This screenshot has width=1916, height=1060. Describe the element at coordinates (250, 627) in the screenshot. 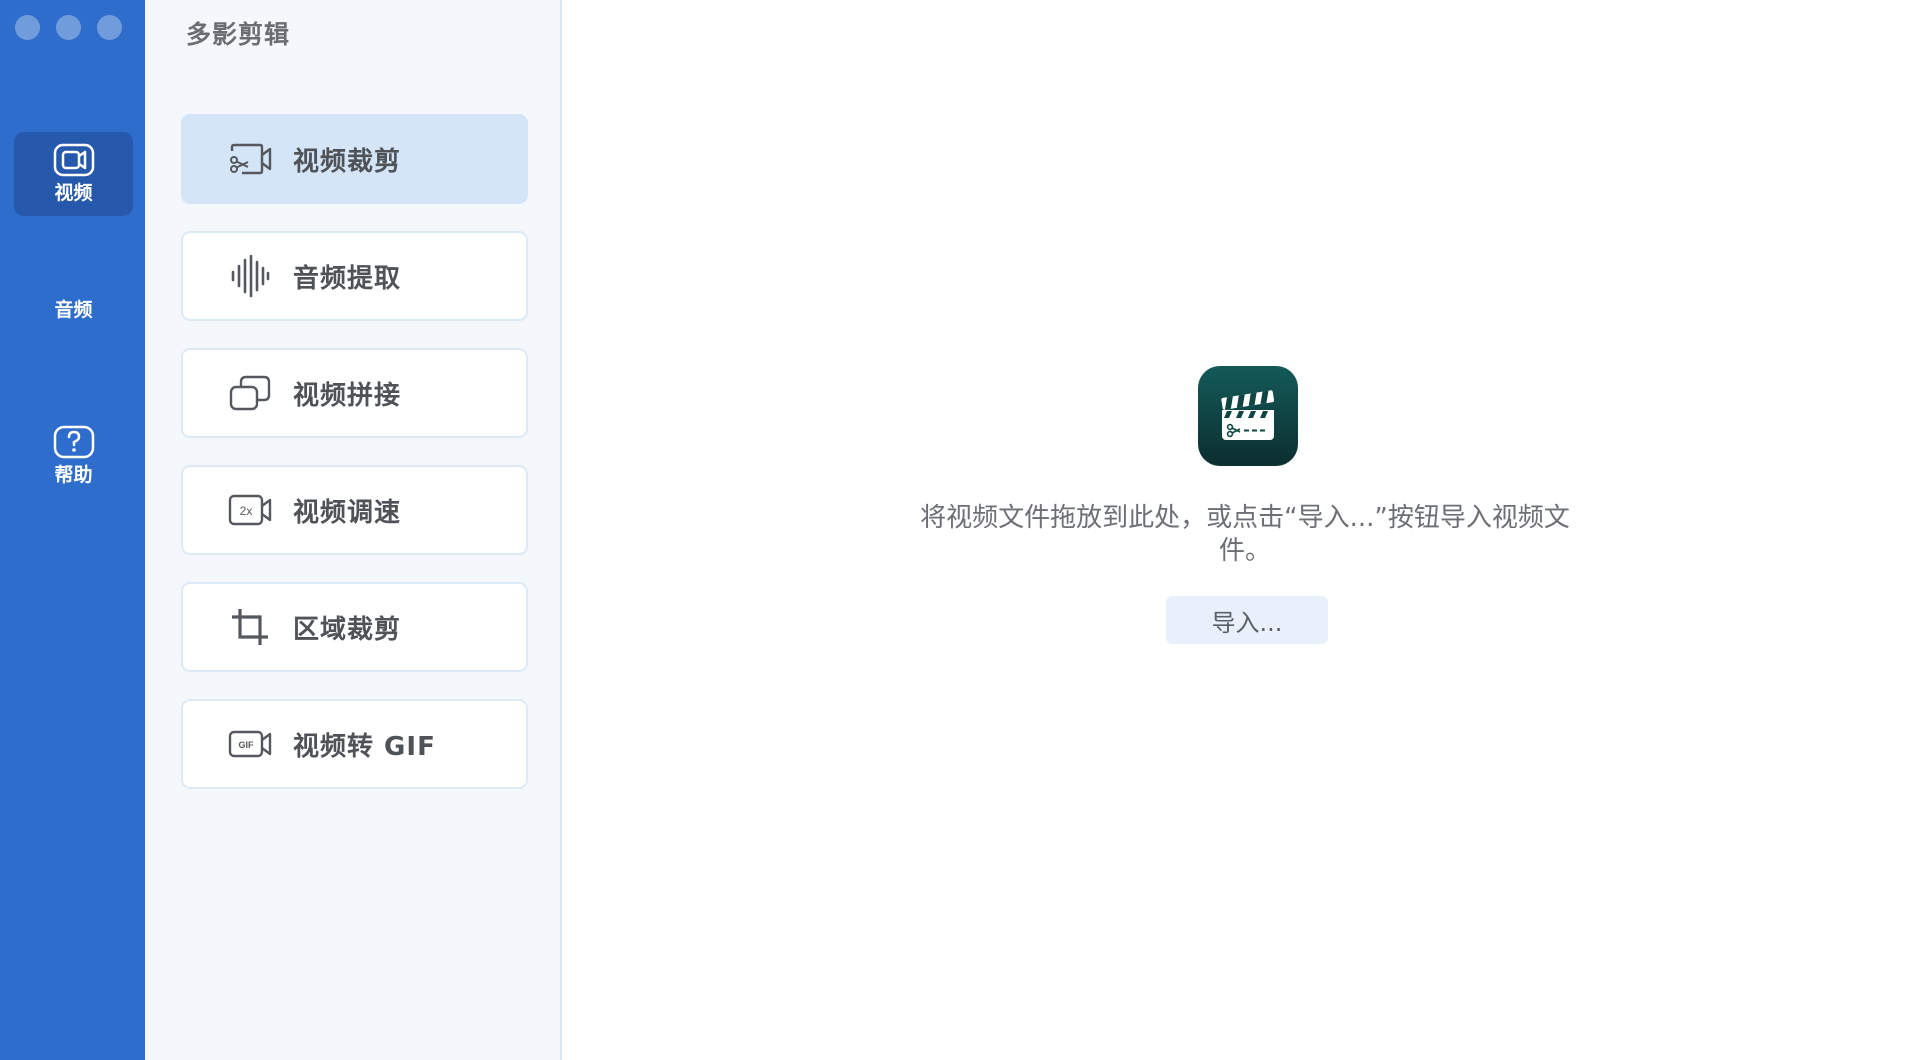

I see `crop-icon` at that location.